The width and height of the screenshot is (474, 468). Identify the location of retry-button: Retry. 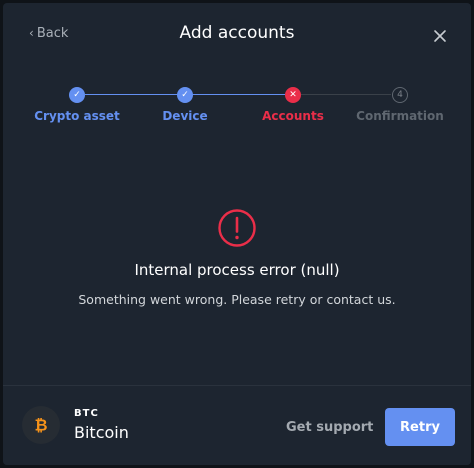
(420, 427).